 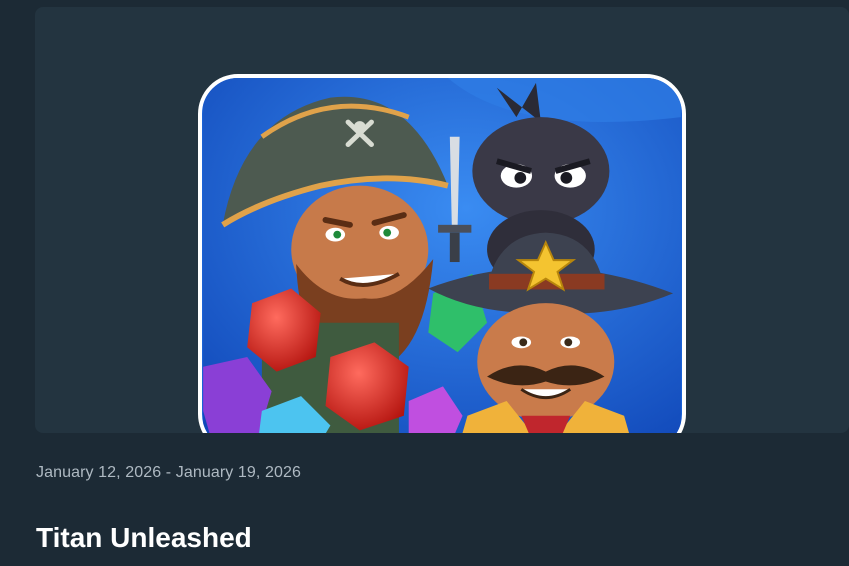 What do you see at coordinates (144, 538) in the screenshot?
I see `game-title: Titan Unleashed` at bounding box center [144, 538].